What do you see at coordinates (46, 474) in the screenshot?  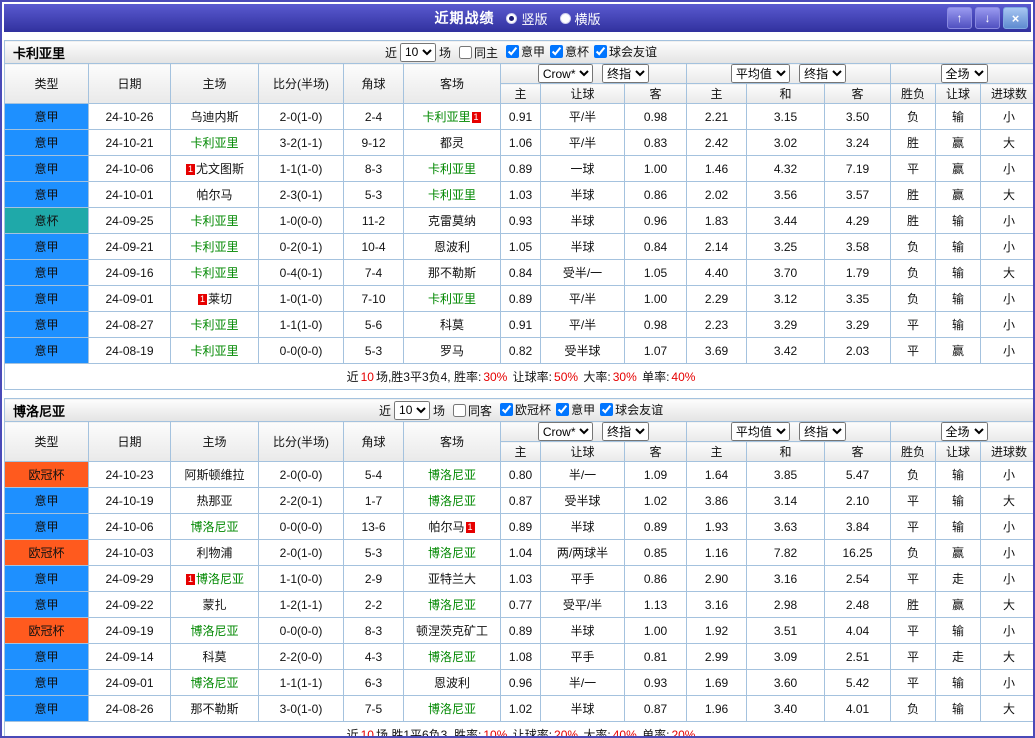 I see `match-type-badge: 欧冠杯` at bounding box center [46, 474].